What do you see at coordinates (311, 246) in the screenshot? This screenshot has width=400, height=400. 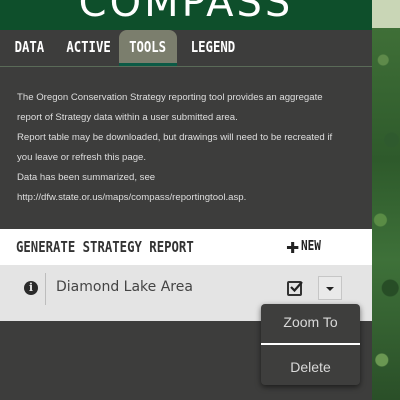 I see `new-button-label: NEW` at bounding box center [311, 246].